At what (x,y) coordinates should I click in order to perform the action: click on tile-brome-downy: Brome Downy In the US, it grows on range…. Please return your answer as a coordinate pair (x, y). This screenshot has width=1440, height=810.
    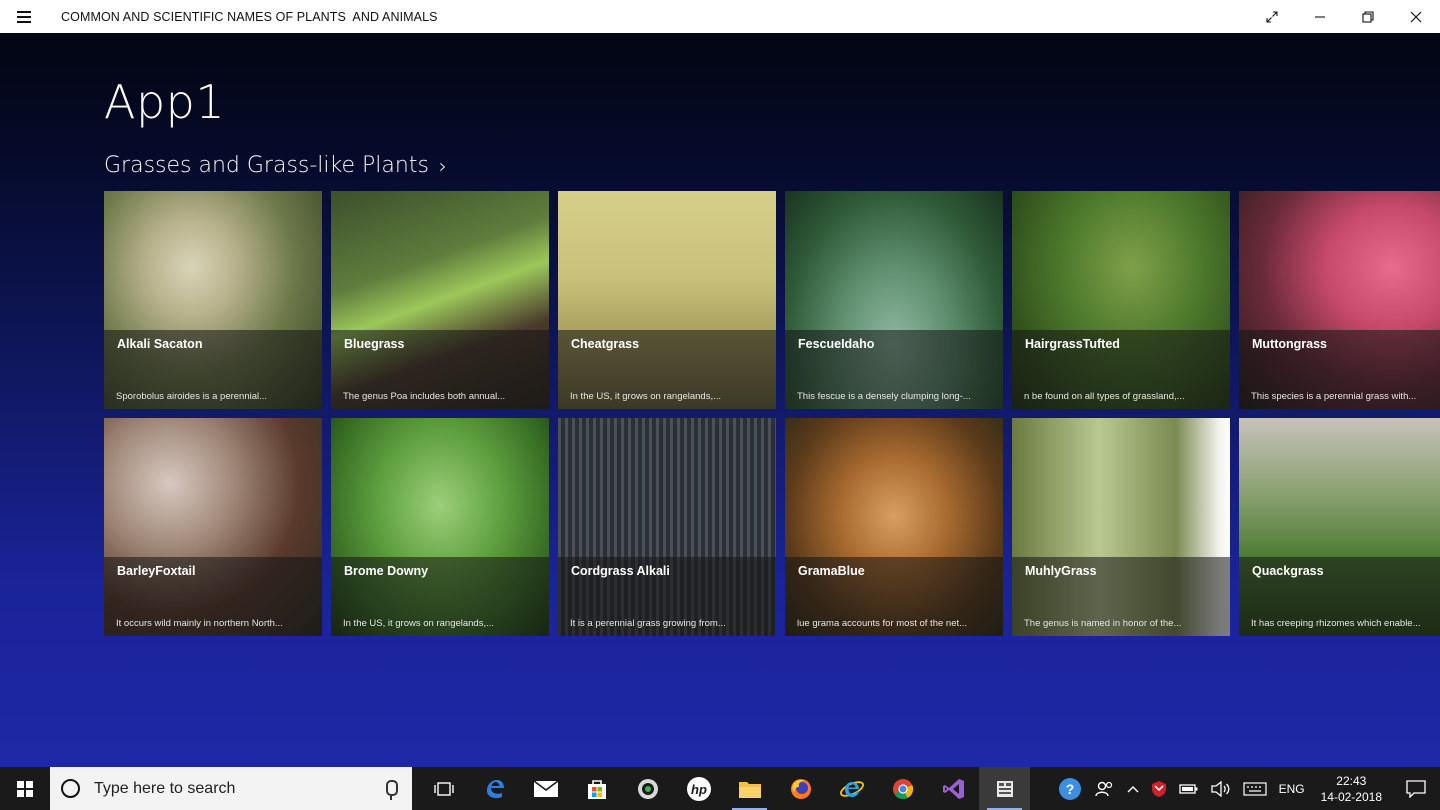
    Looking at the image, I should click on (440, 527).